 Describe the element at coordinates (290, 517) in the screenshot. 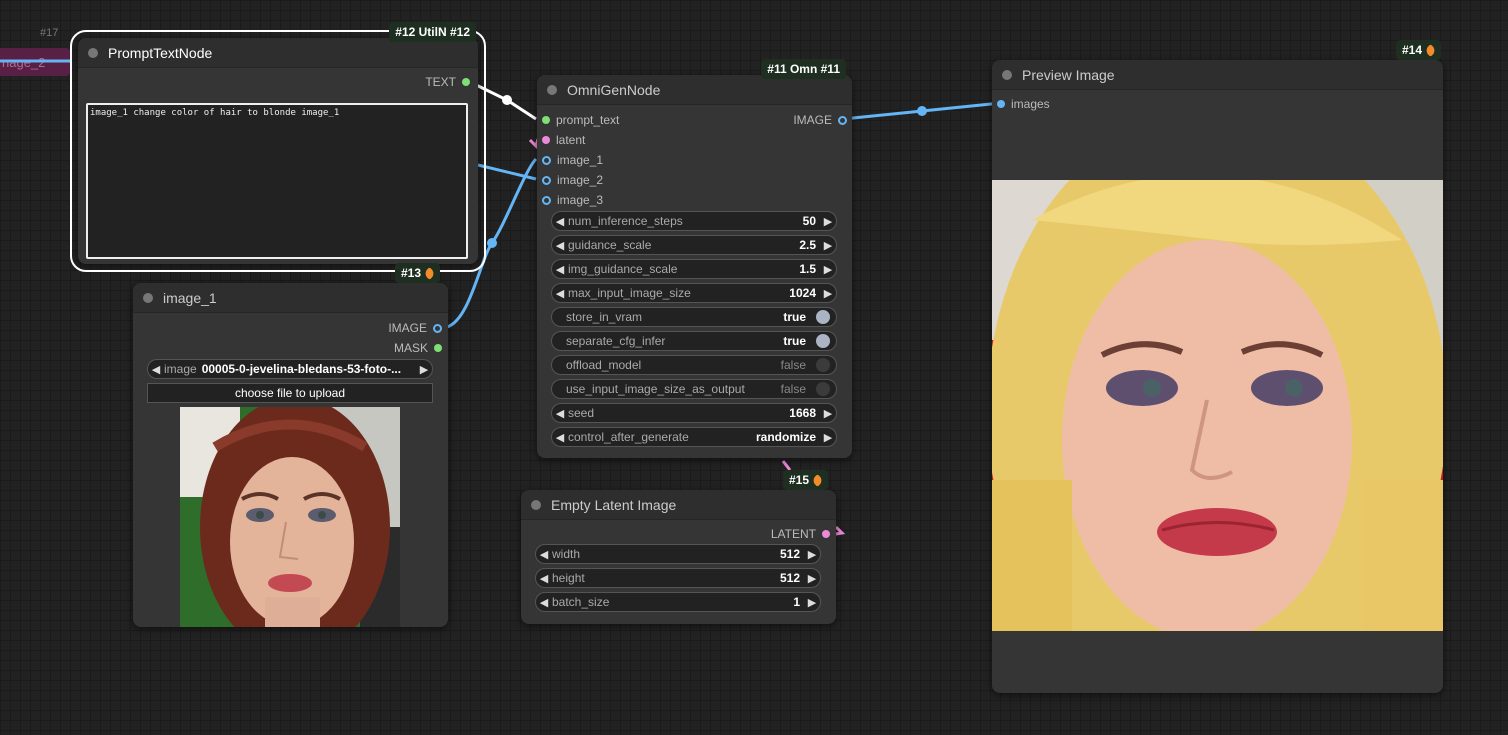

I see `input-image-preview` at that location.